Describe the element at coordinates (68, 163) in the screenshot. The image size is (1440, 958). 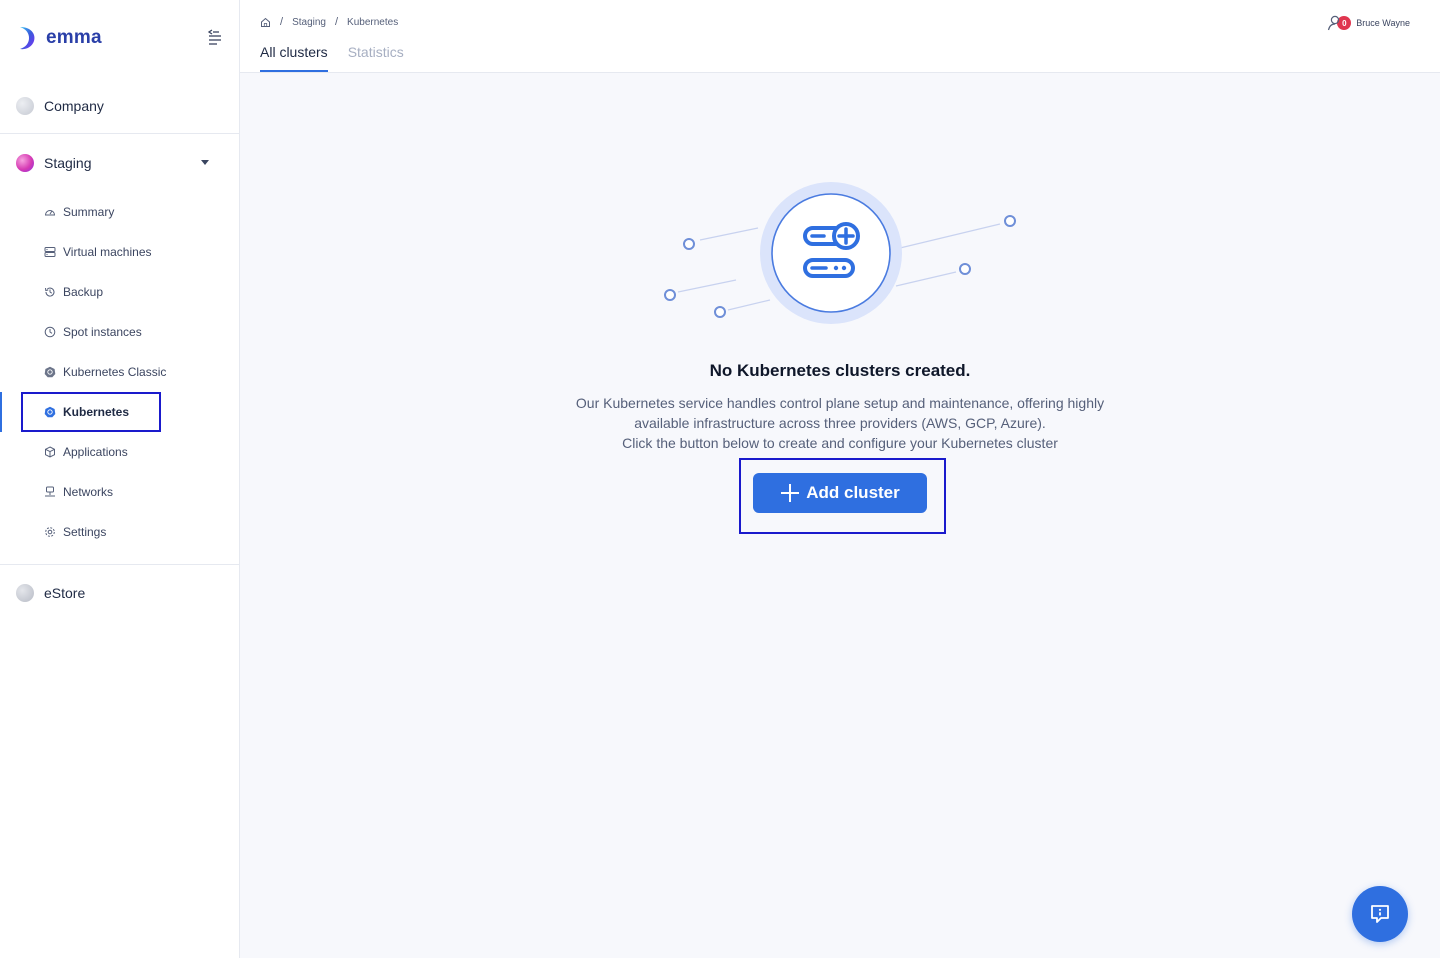
I see `org-staging-label: Staging` at that location.